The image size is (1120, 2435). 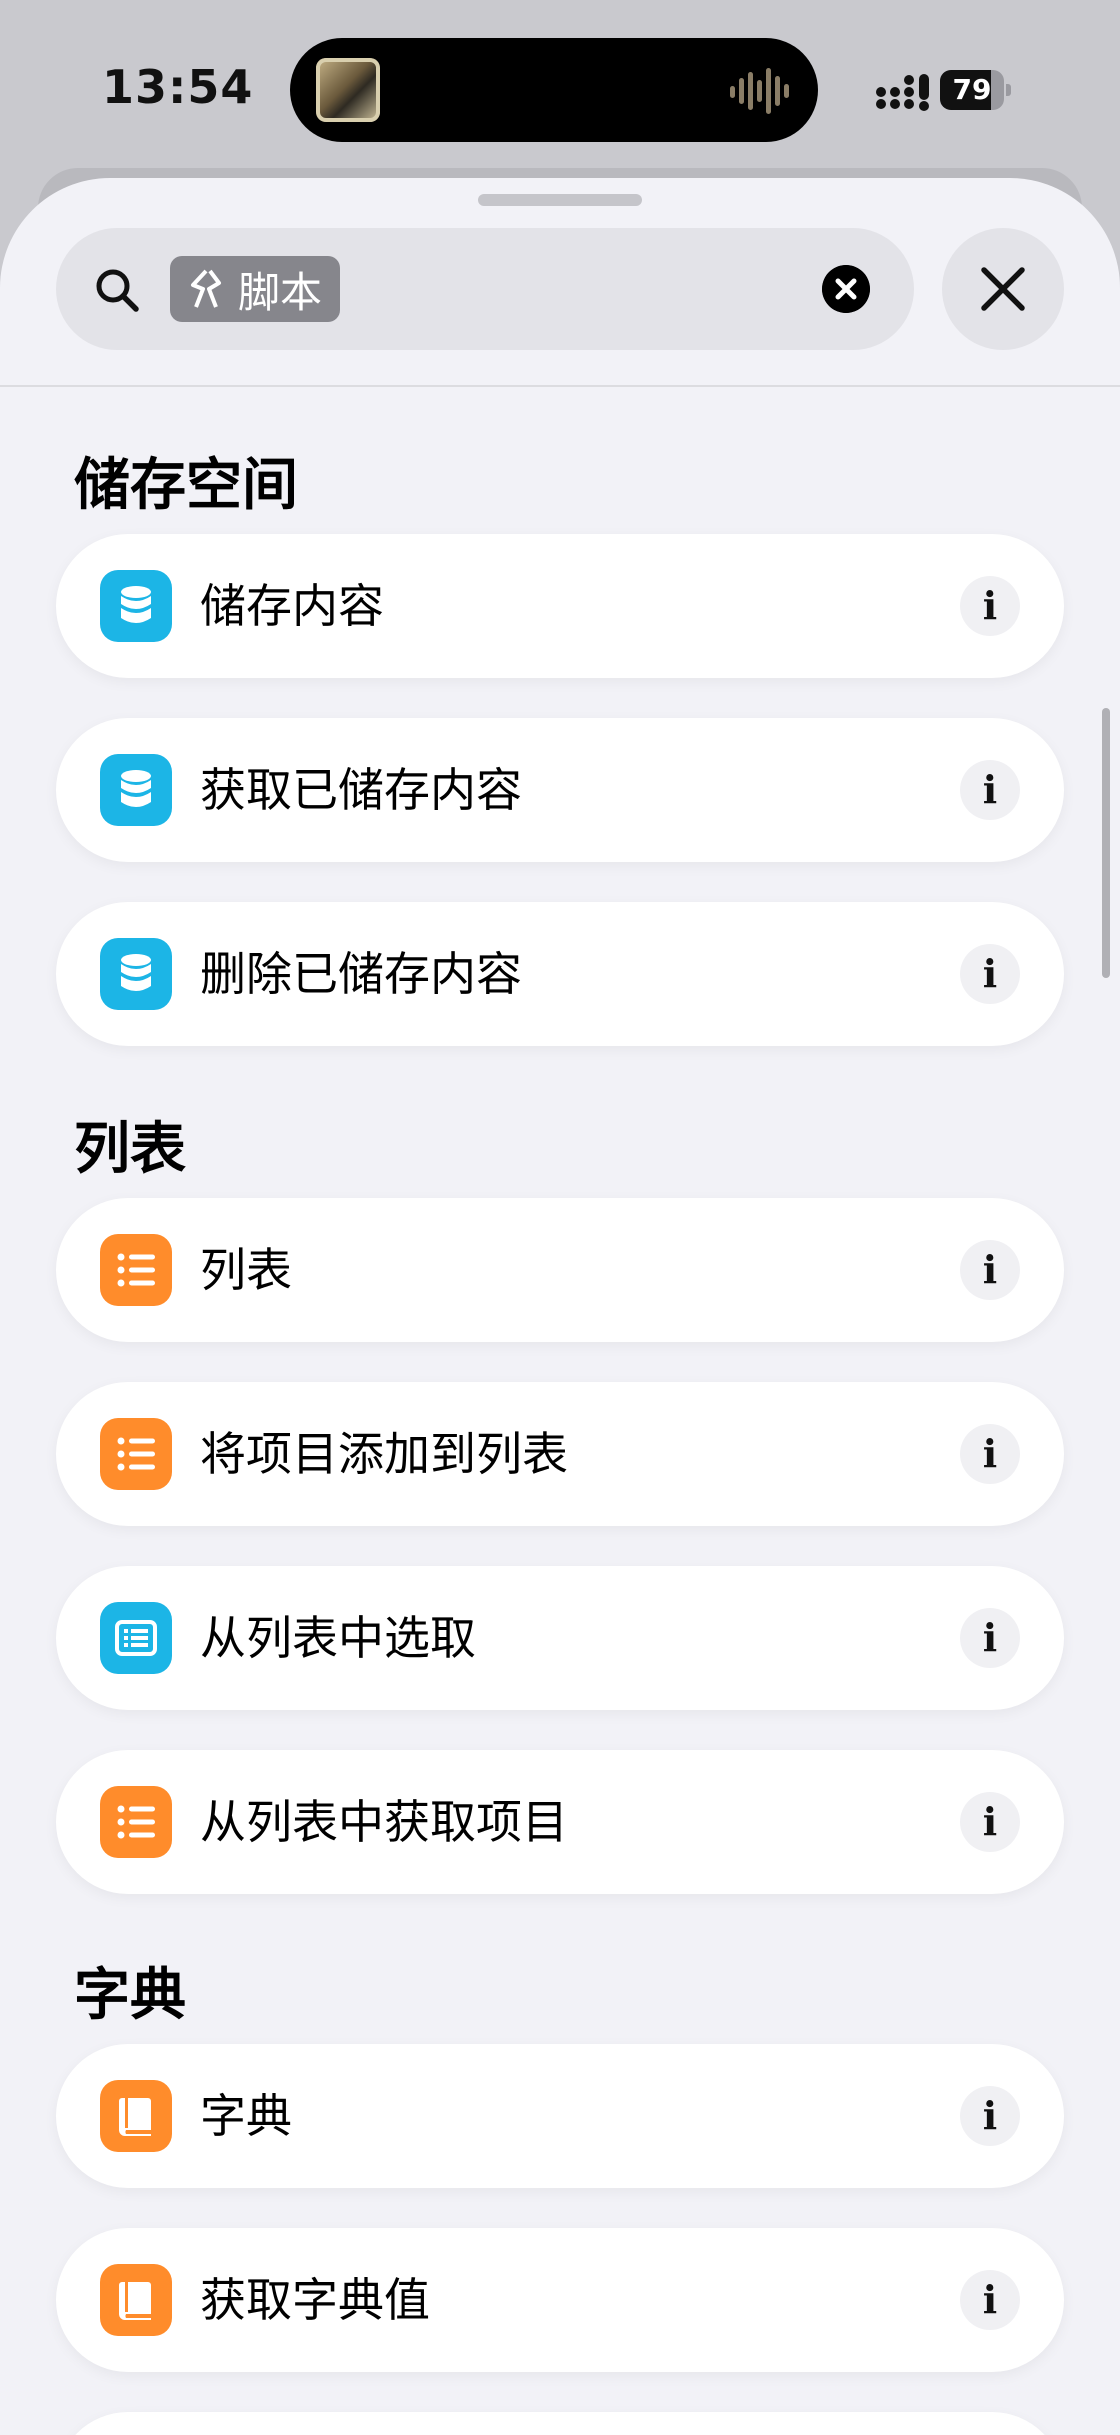 What do you see at coordinates (186, 485) in the screenshot?
I see `section-title-storage: 储存空间` at bounding box center [186, 485].